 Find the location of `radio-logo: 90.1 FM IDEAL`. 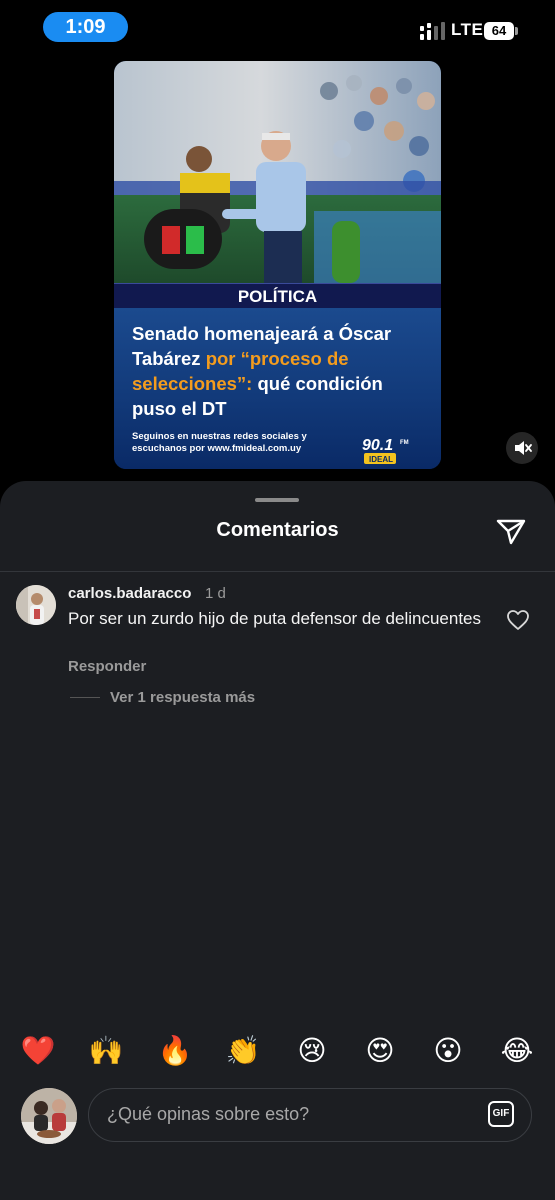

radio-logo: 90.1 FM IDEAL is located at coordinates (385, 450).